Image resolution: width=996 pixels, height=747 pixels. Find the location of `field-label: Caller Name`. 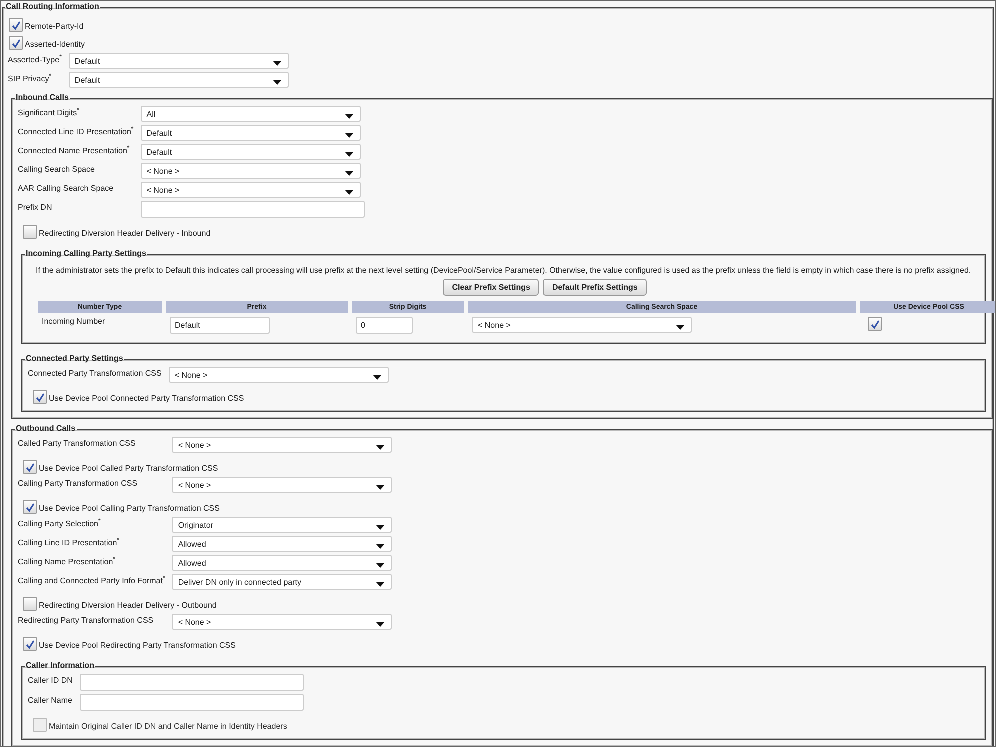

field-label: Caller Name is located at coordinates (51, 700).